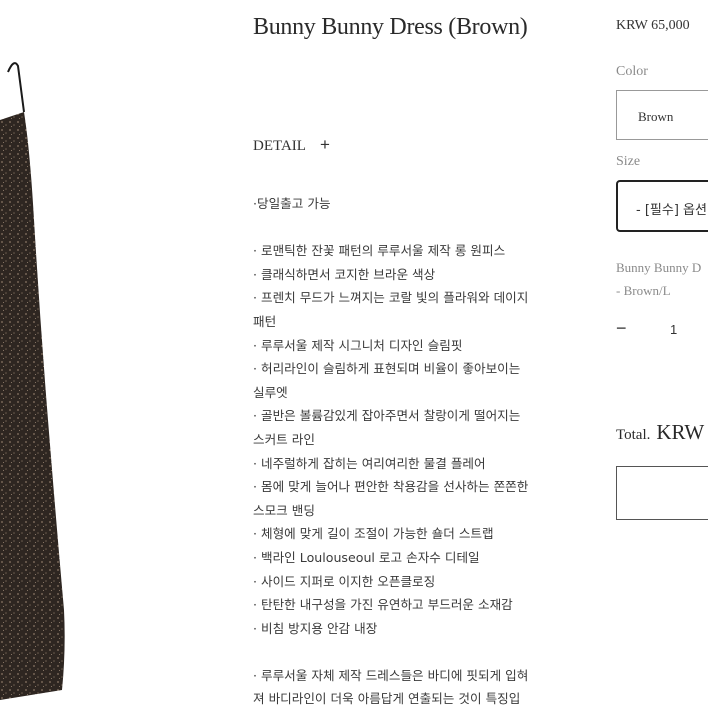 This screenshot has height=711, width=708. I want to click on size-select: - [필수] 옵션, so click(662, 206).